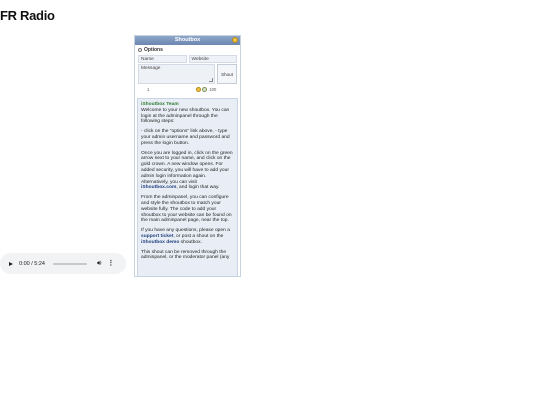 The height and width of the screenshot is (405, 540). What do you see at coordinates (110, 263) in the screenshot?
I see `more-options-icon: ⋮` at bounding box center [110, 263].